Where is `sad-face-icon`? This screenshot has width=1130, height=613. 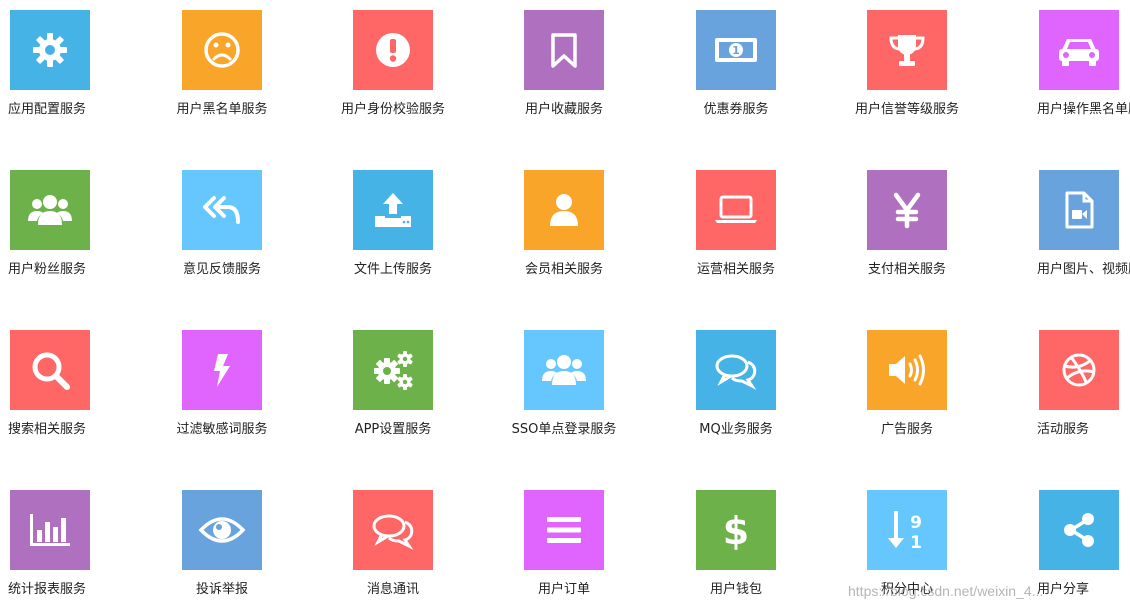 sad-face-icon is located at coordinates (222, 50).